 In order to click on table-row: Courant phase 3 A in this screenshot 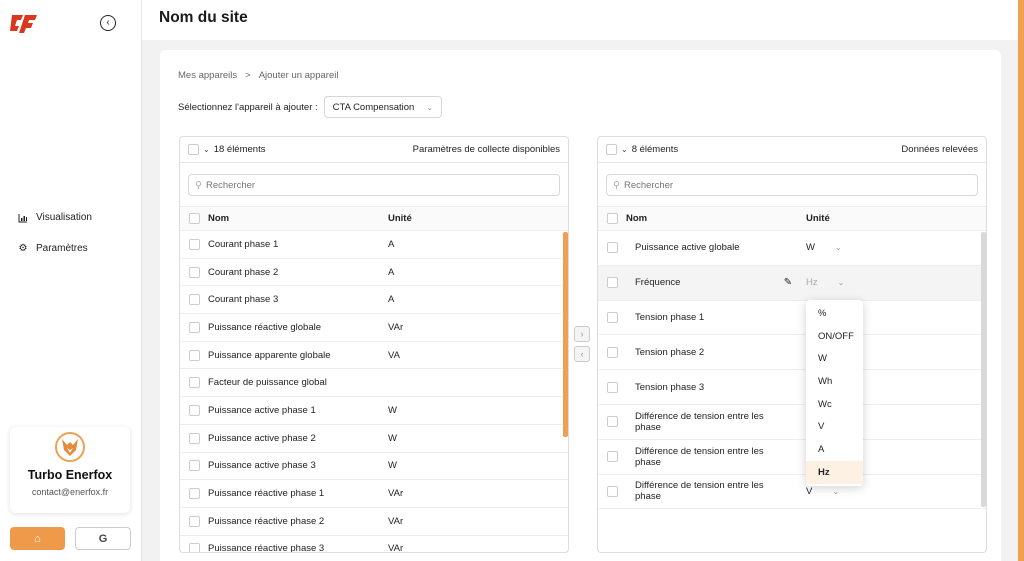, I will do `click(374, 300)`.